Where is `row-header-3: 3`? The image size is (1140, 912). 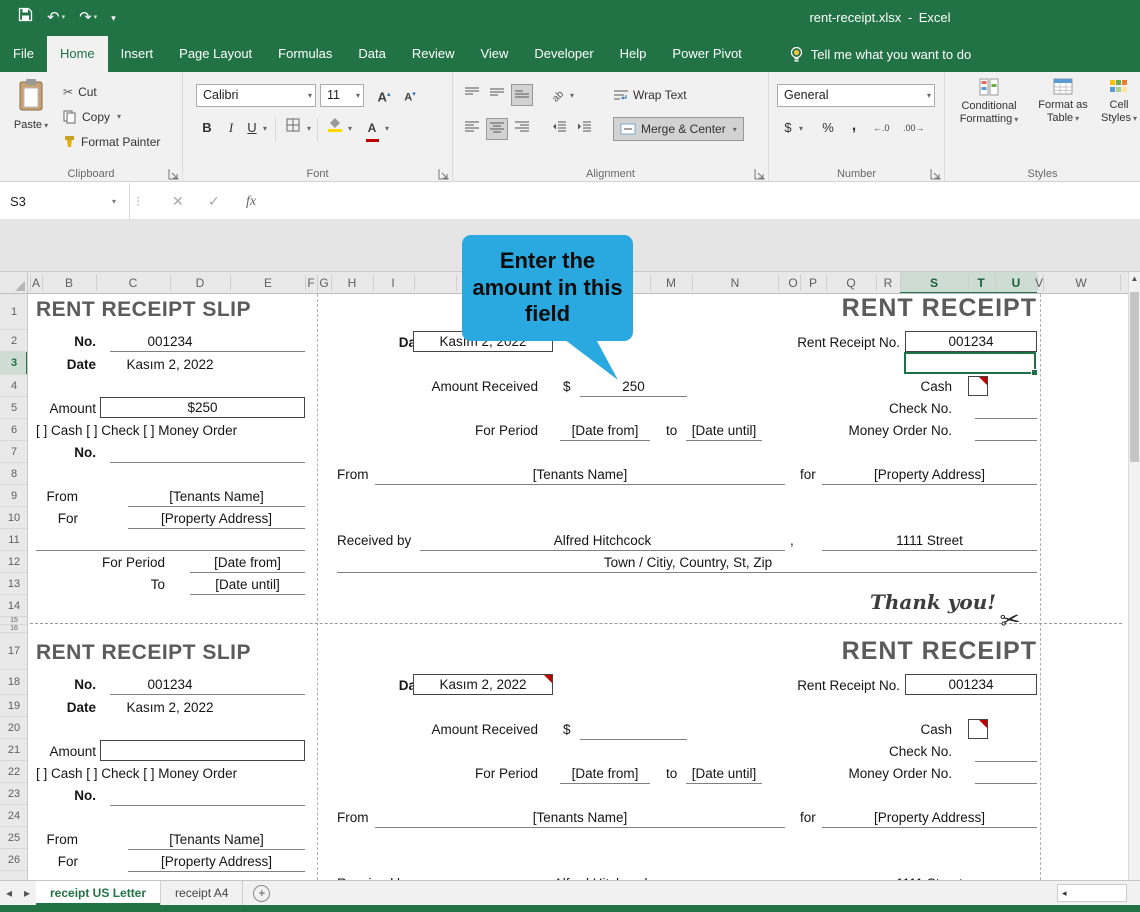
row-header-3: 3 is located at coordinates (13, 363).